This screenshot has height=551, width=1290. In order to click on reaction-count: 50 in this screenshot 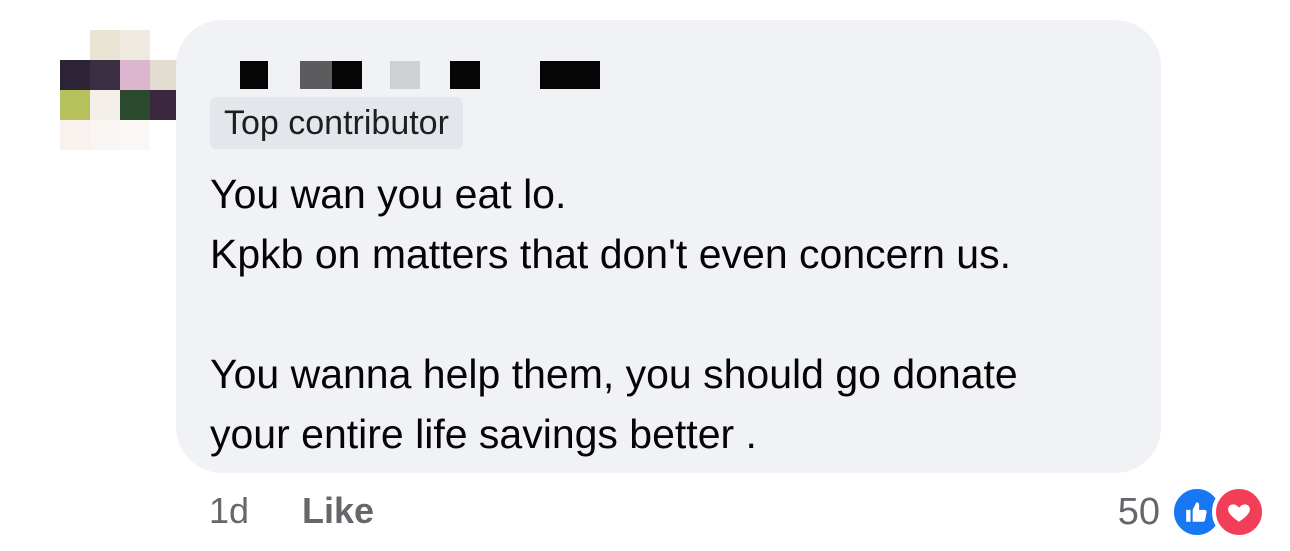, I will do `click(1138, 511)`.